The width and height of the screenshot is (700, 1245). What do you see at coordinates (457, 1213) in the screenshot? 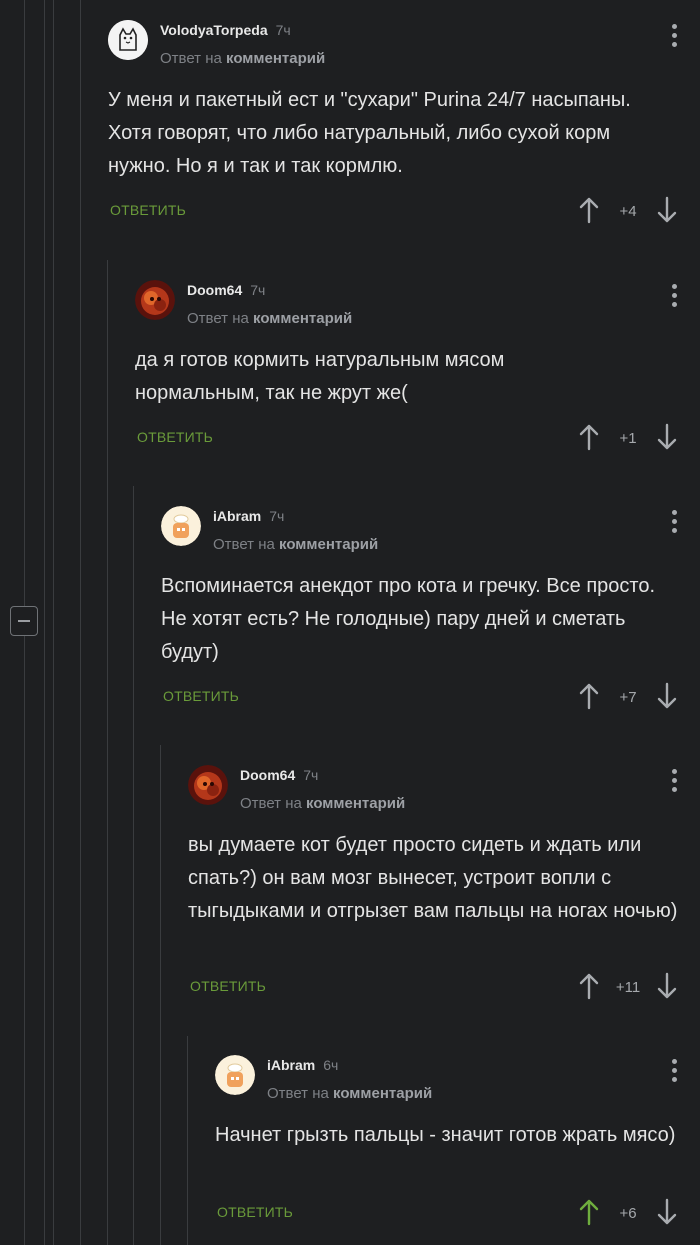
I see `comment-actions: ОТВЕТИТЬ +6` at bounding box center [457, 1213].